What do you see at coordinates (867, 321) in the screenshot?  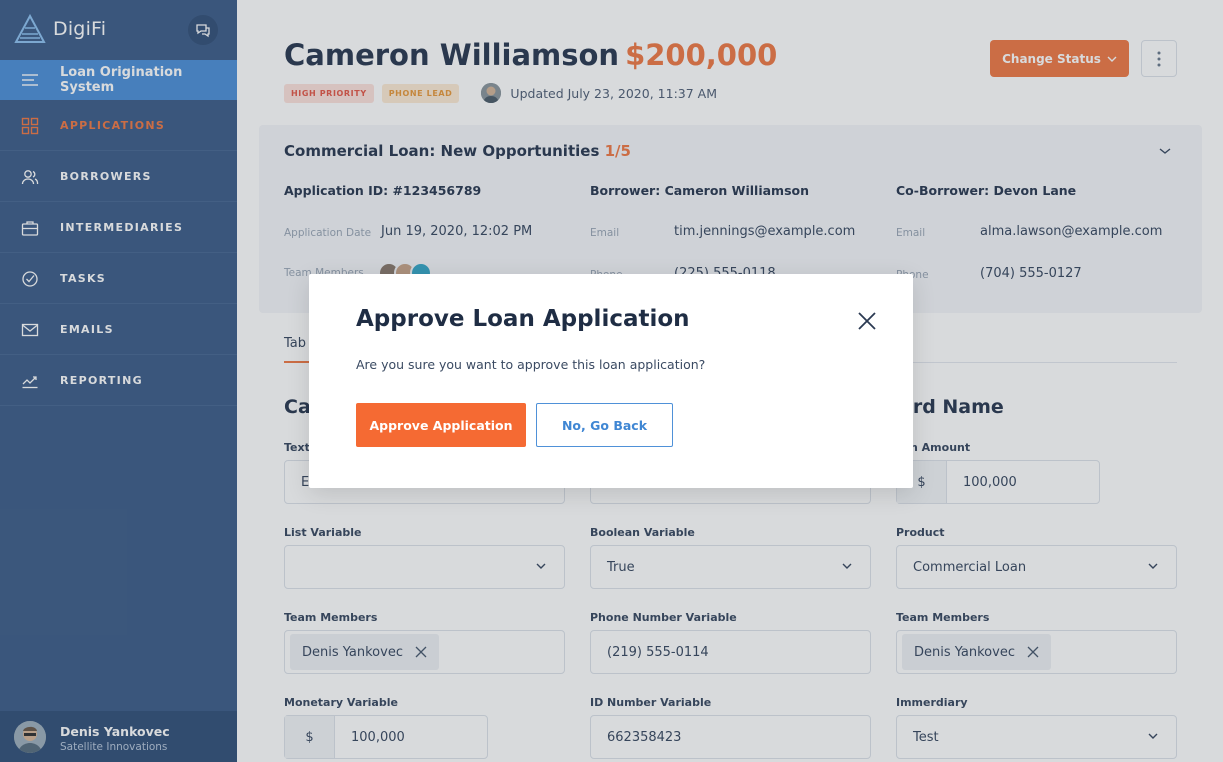 I see `close-icon` at bounding box center [867, 321].